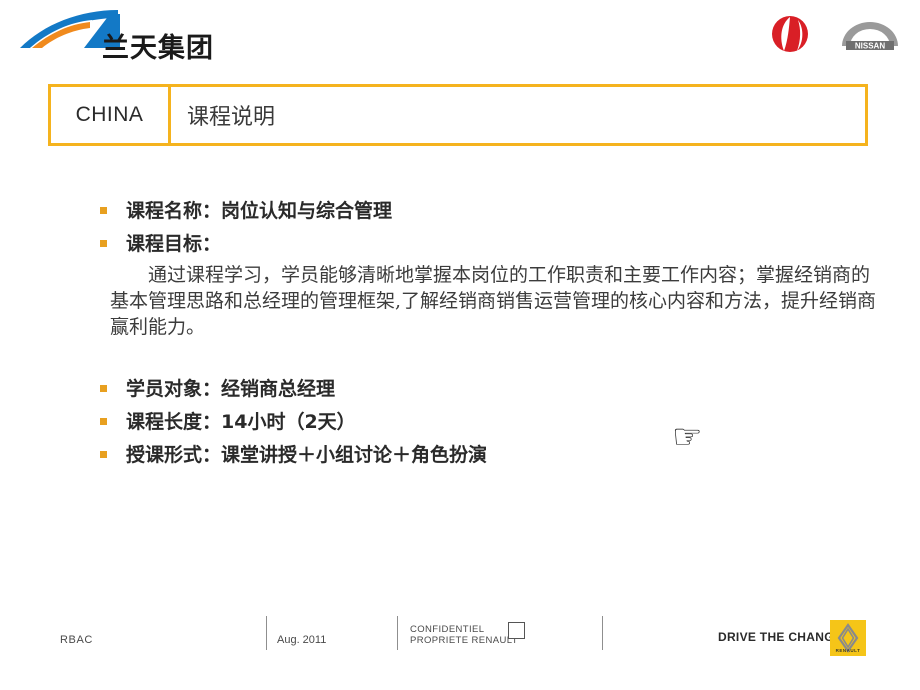 The height and width of the screenshot is (690, 920). I want to click on renault-tagline: DRIVE THE CHANGE, so click(780, 637).